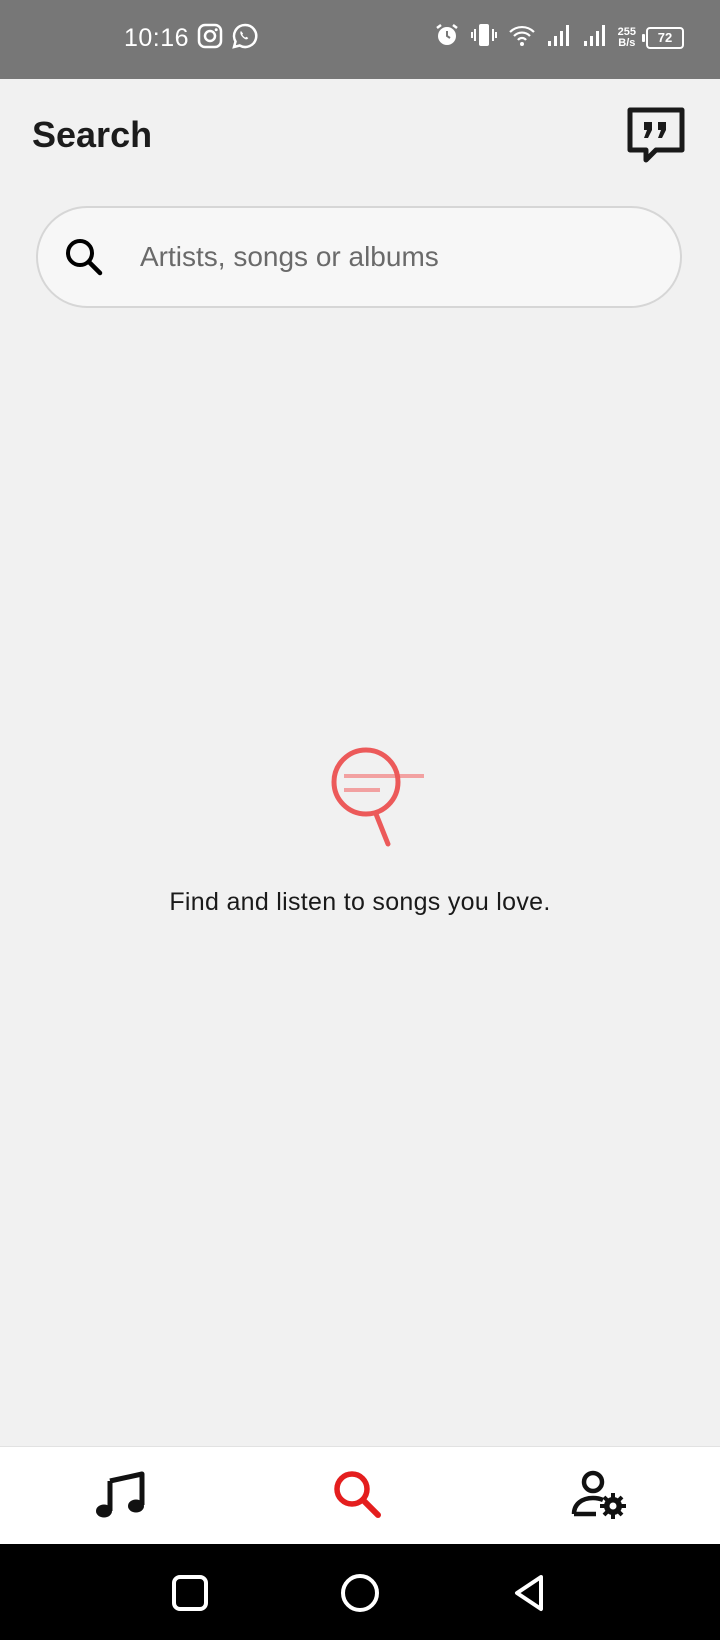 This screenshot has height=1640, width=720. Describe the element at coordinates (447, 37) in the screenshot. I see `alarm-icon` at that location.